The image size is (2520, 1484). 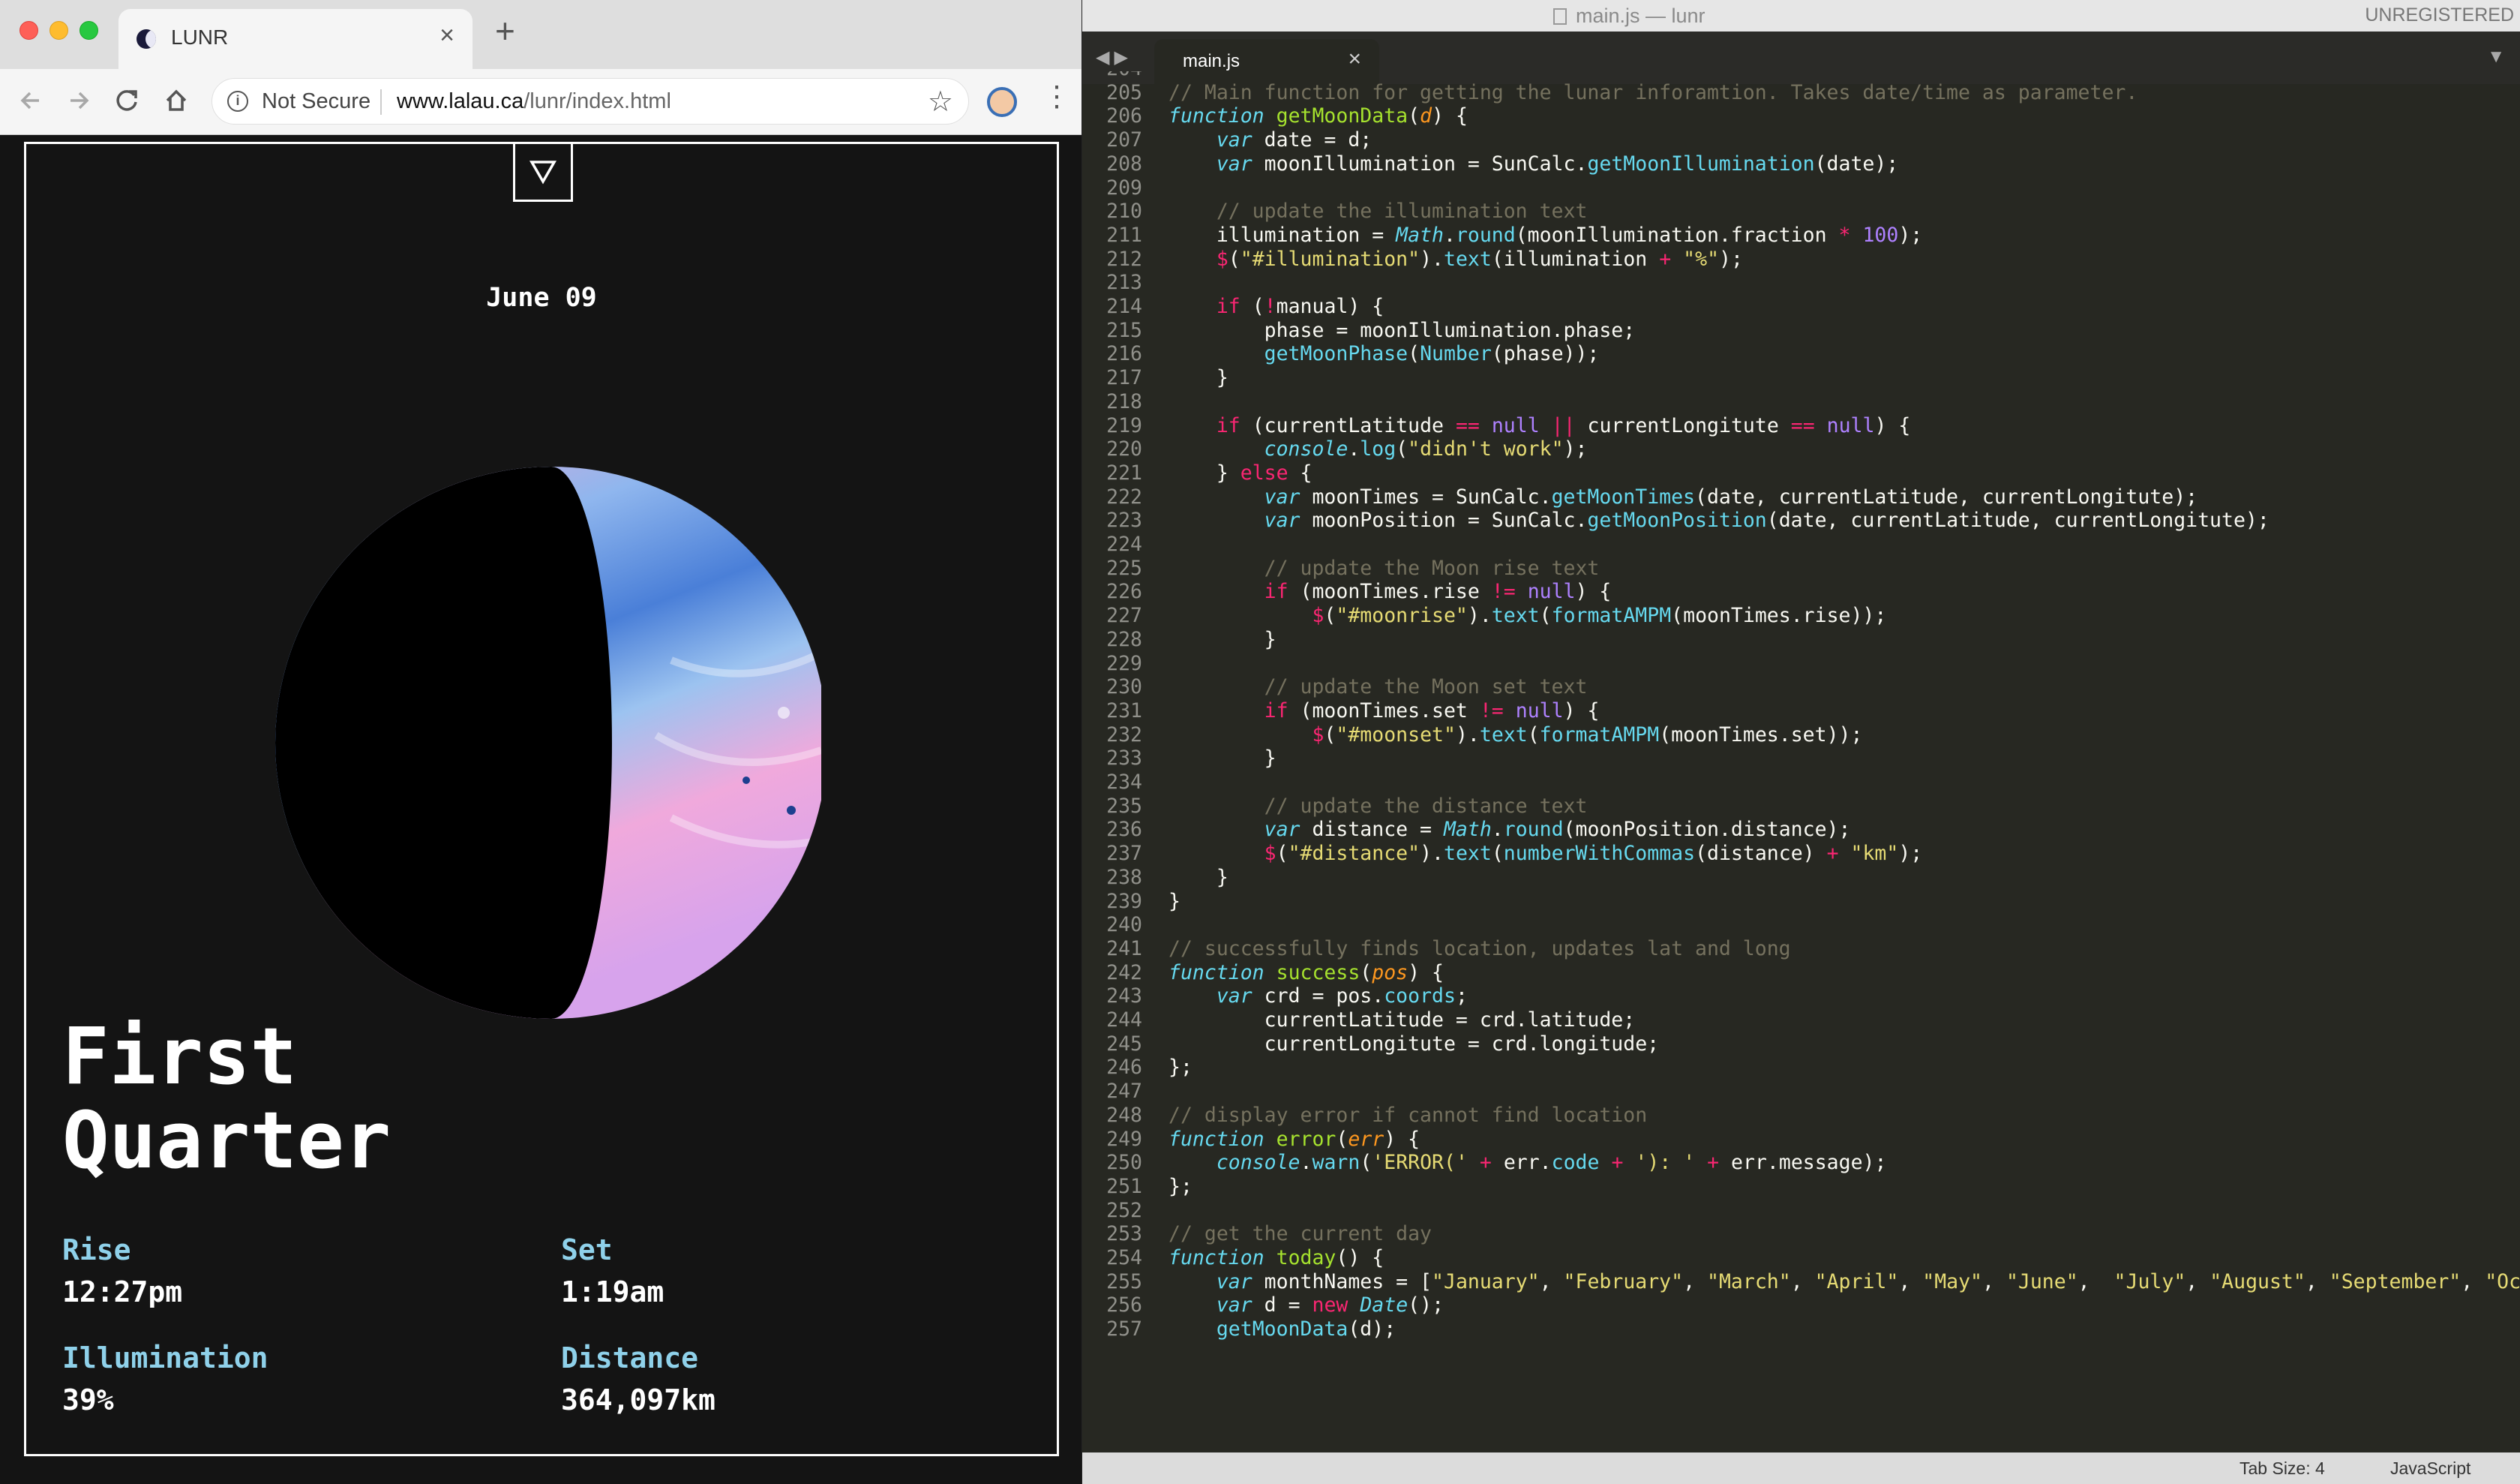 What do you see at coordinates (1124, 1163) in the screenshot?
I see `line-number: 250` at bounding box center [1124, 1163].